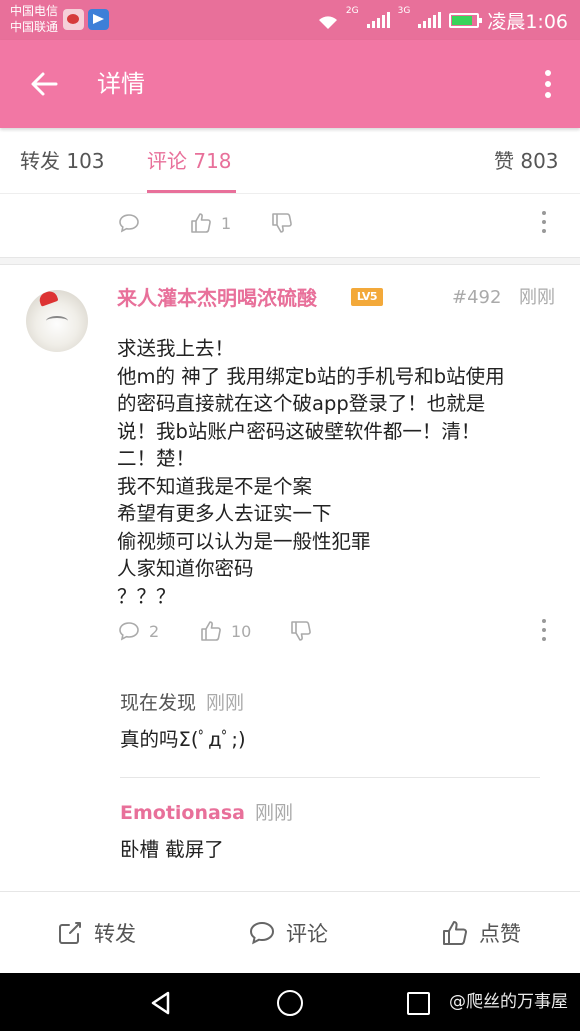 This screenshot has height=1031, width=580. What do you see at coordinates (367, 297) in the screenshot?
I see `level-badge: LV5` at bounding box center [367, 297].